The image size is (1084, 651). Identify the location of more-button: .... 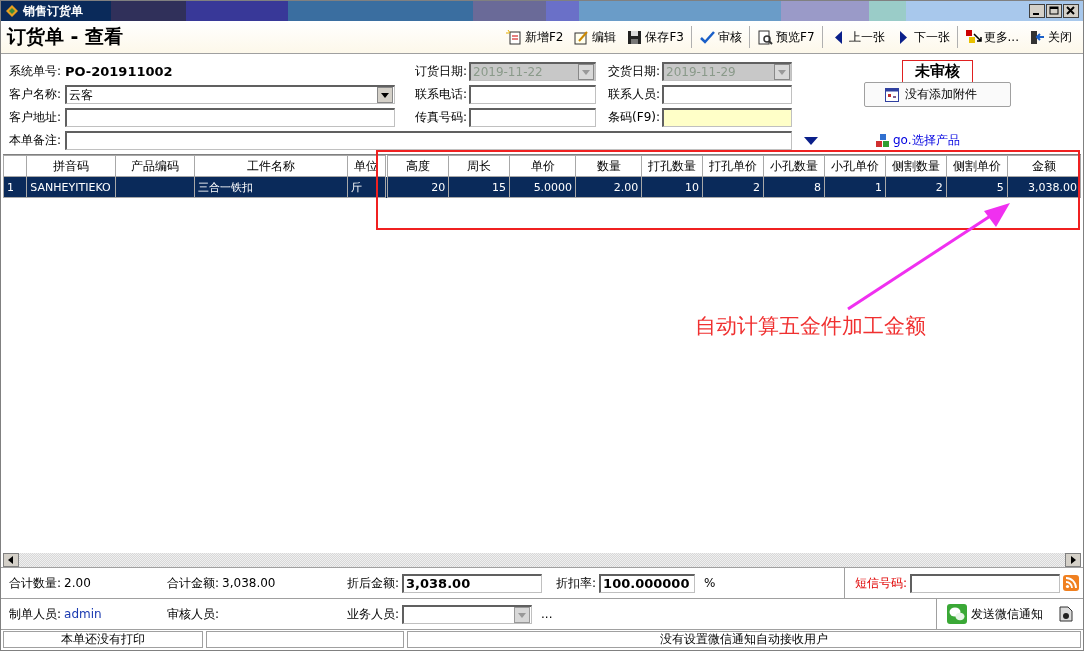
(547, 614).